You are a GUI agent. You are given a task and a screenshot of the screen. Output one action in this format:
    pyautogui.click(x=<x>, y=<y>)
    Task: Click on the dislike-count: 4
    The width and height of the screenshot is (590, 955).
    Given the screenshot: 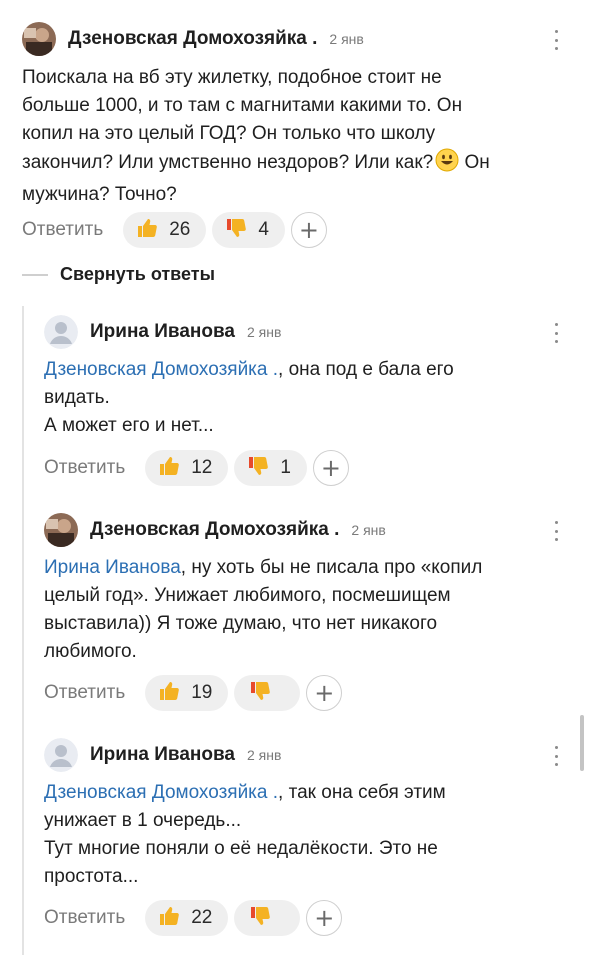 What is the action you would take?
    pyautogui.click(x=263, y=229)
    